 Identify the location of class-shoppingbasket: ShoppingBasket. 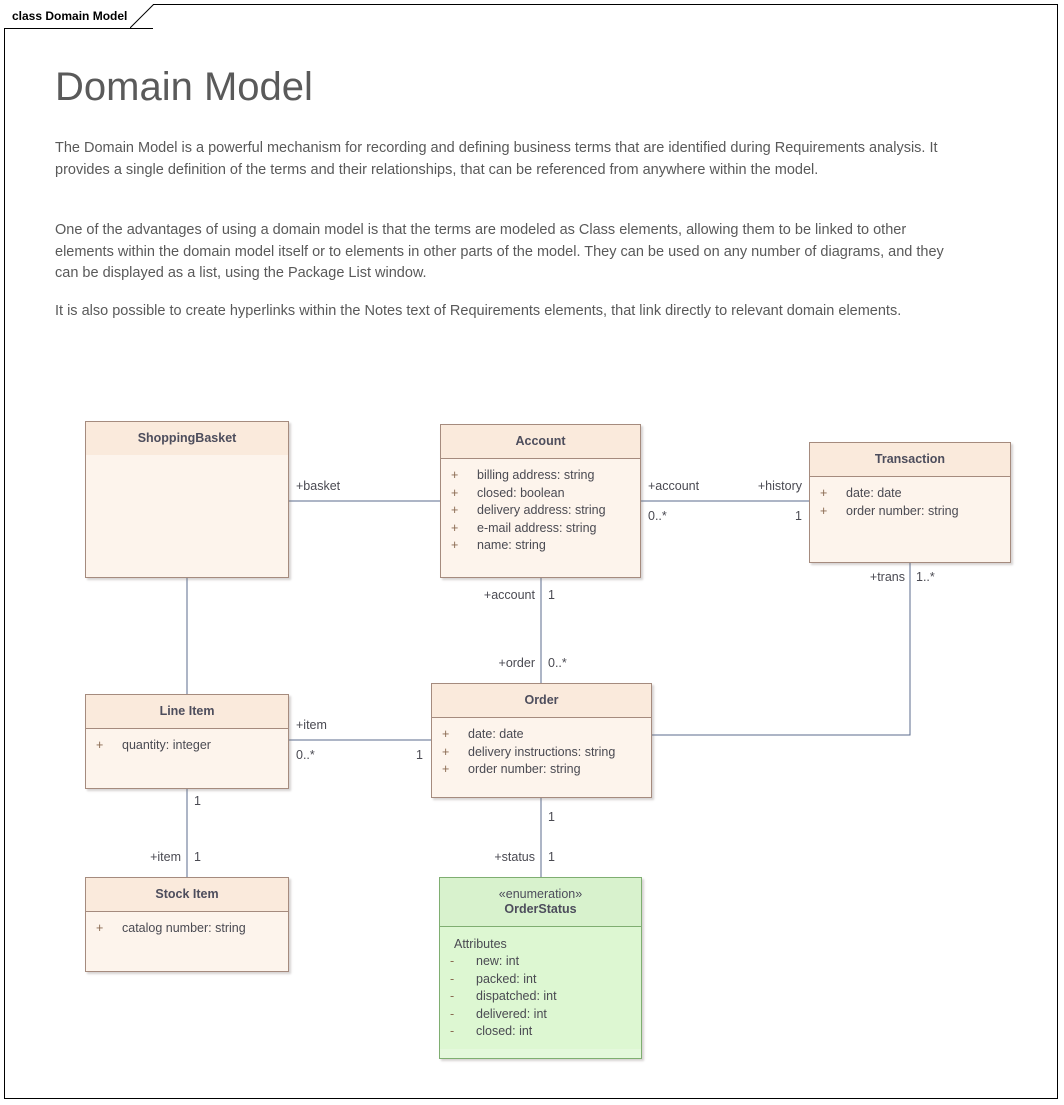
(187, 499).